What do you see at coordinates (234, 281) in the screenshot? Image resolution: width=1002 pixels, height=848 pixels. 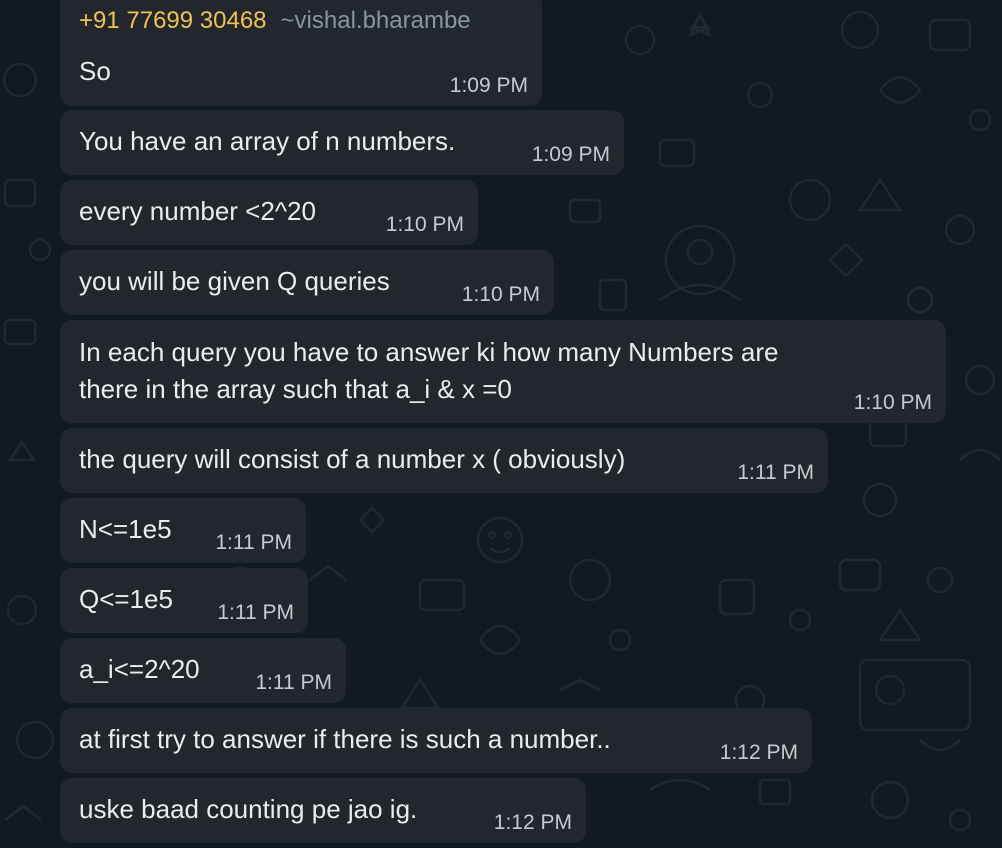 I see `message-text: you will be given Q queries` at bounding box center [234, 281].